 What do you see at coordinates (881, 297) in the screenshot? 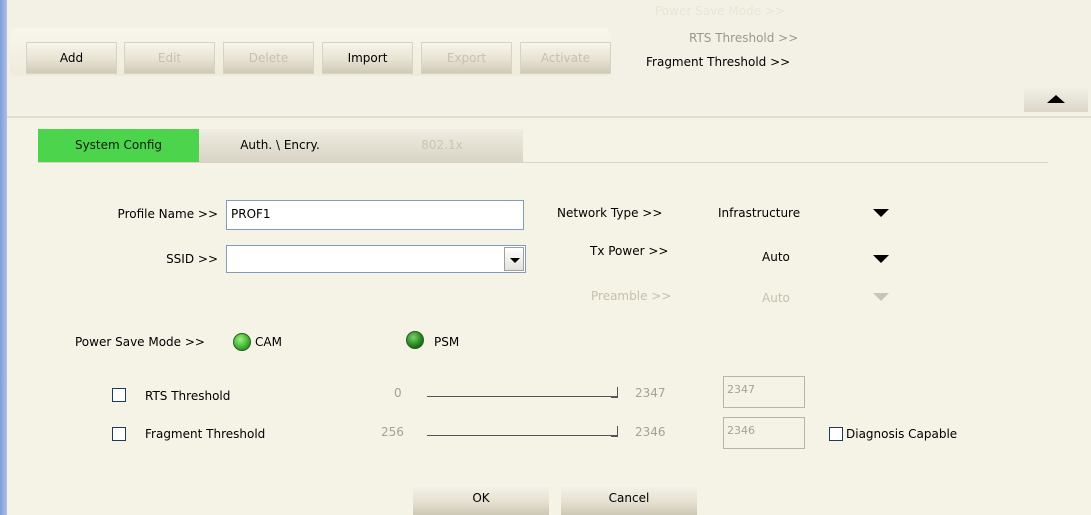
I see `preamble-dropdown-icon` at bounding box center [881, 297].